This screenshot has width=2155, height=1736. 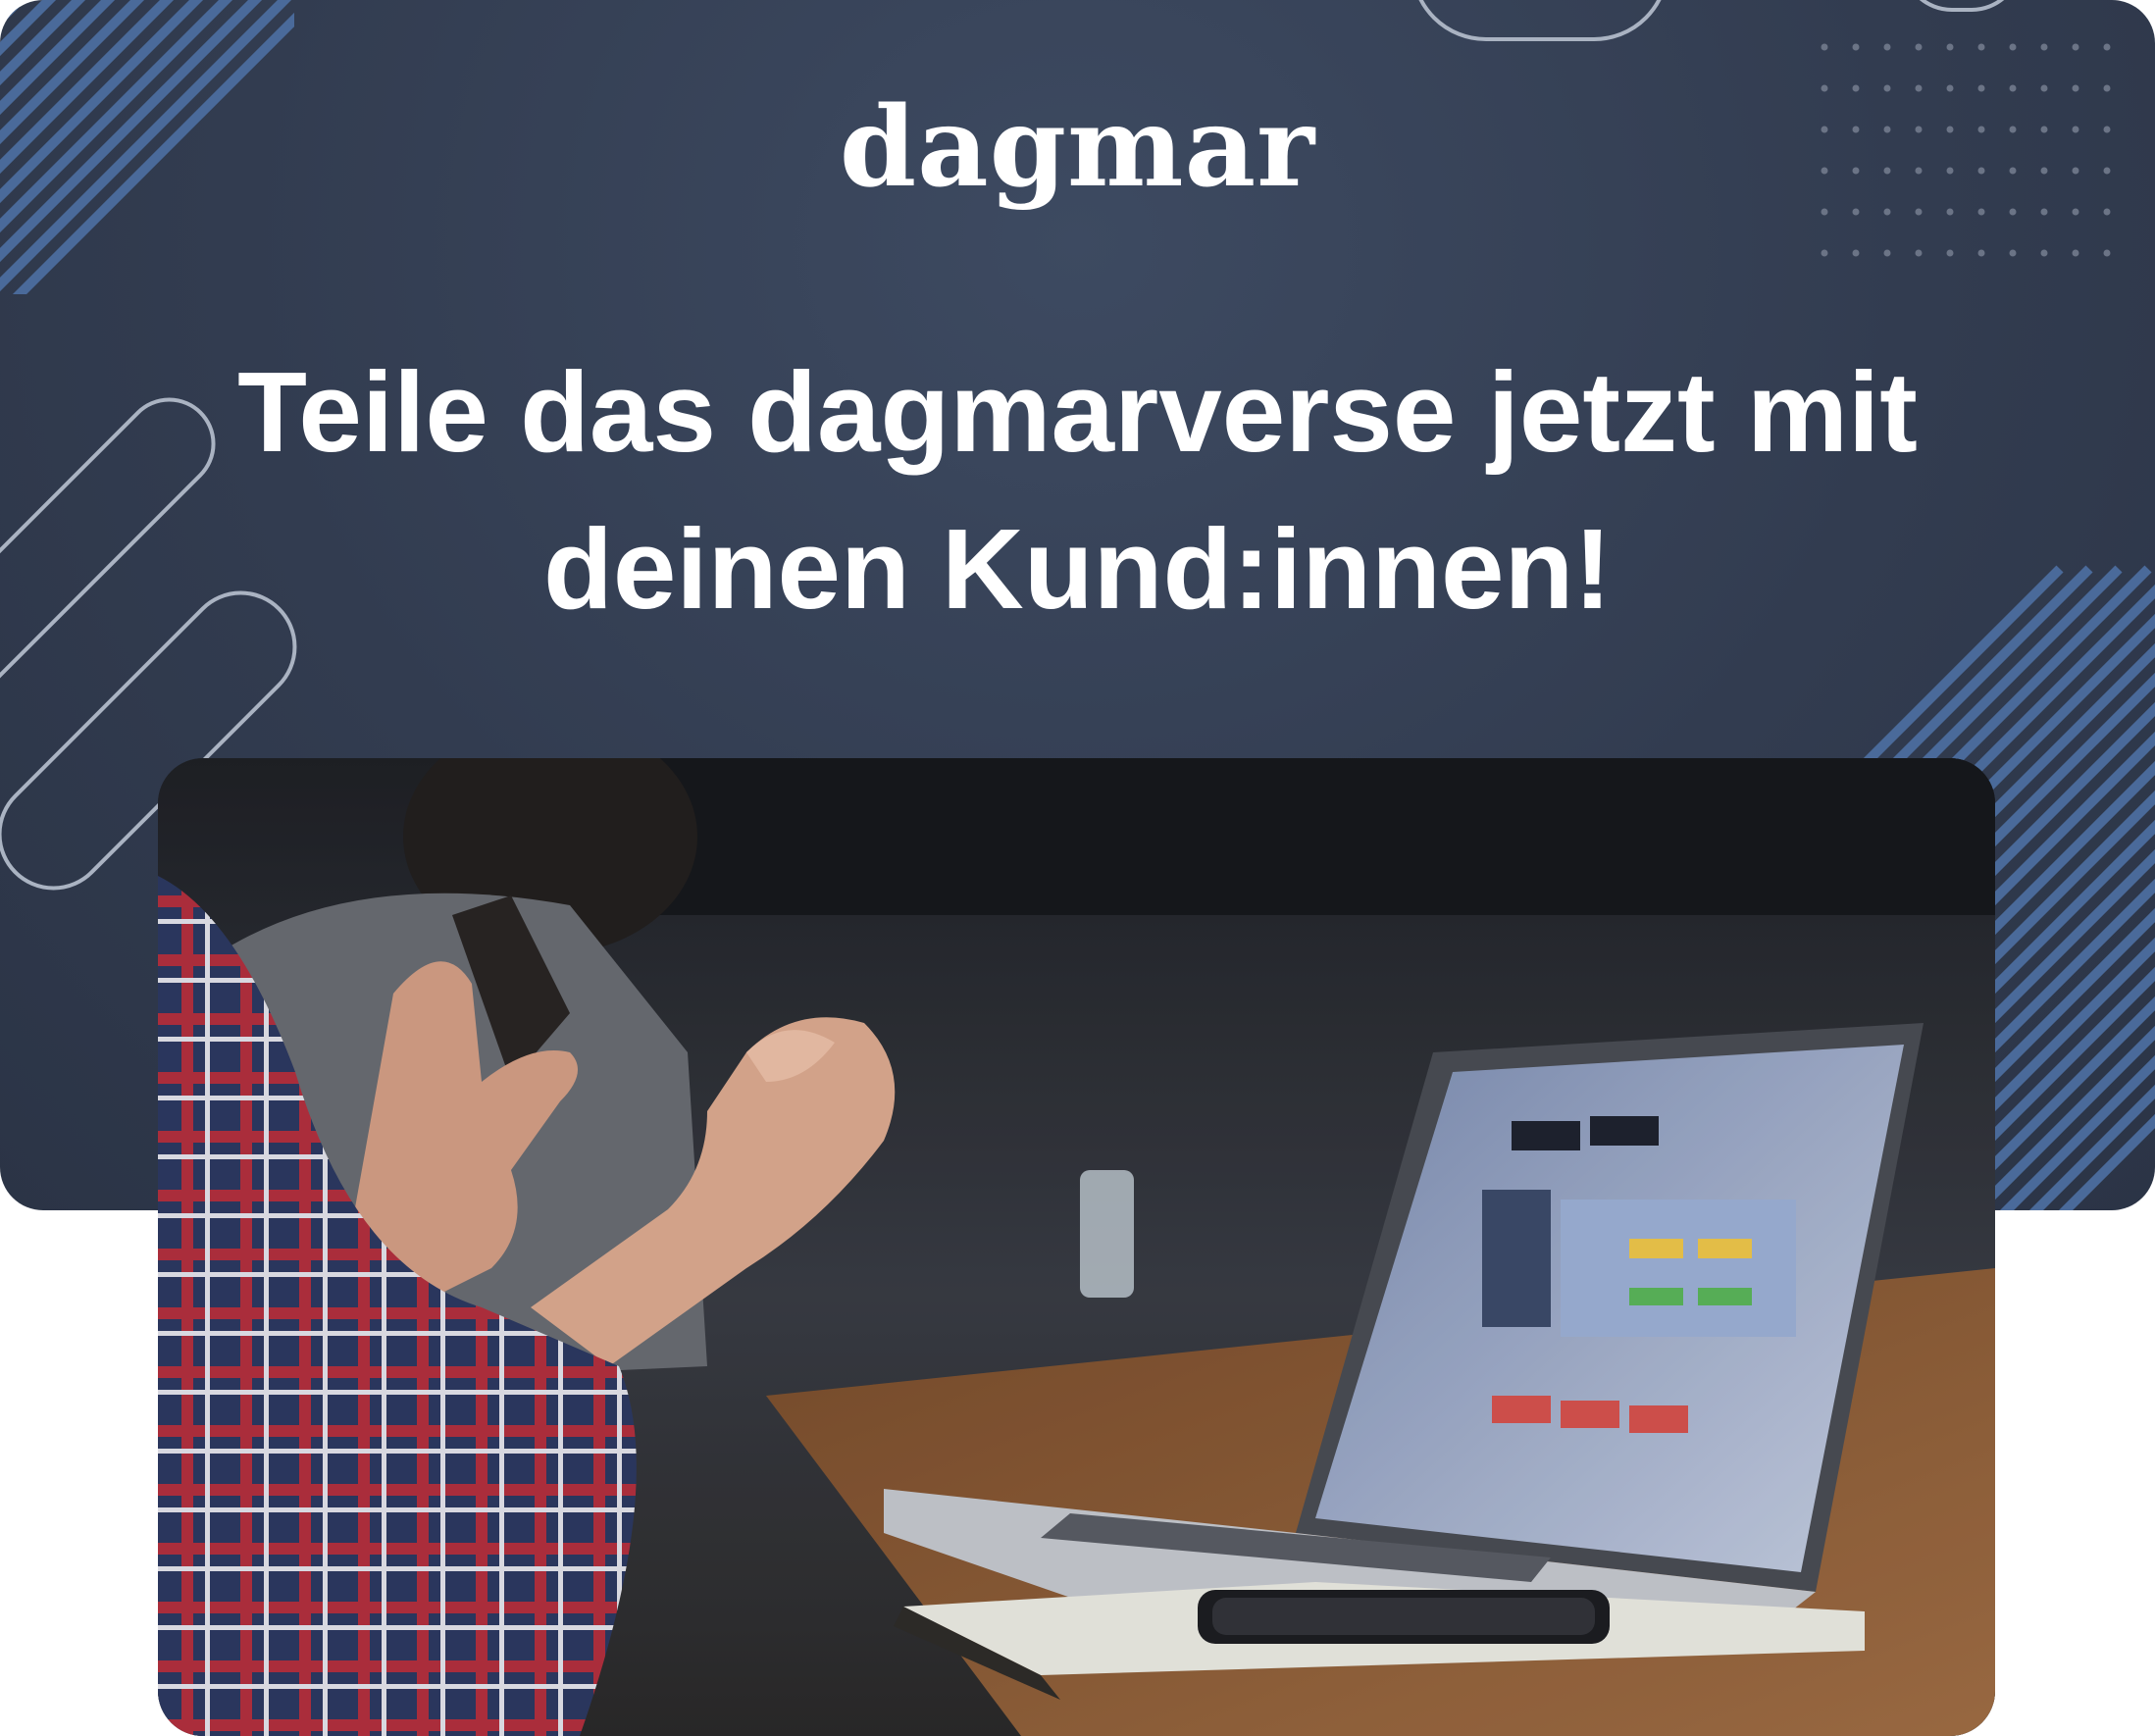 What do you see at coordinates (1711, 21) in the screenshot?
I see `capsules-top` at bounding box center [1711, 21].